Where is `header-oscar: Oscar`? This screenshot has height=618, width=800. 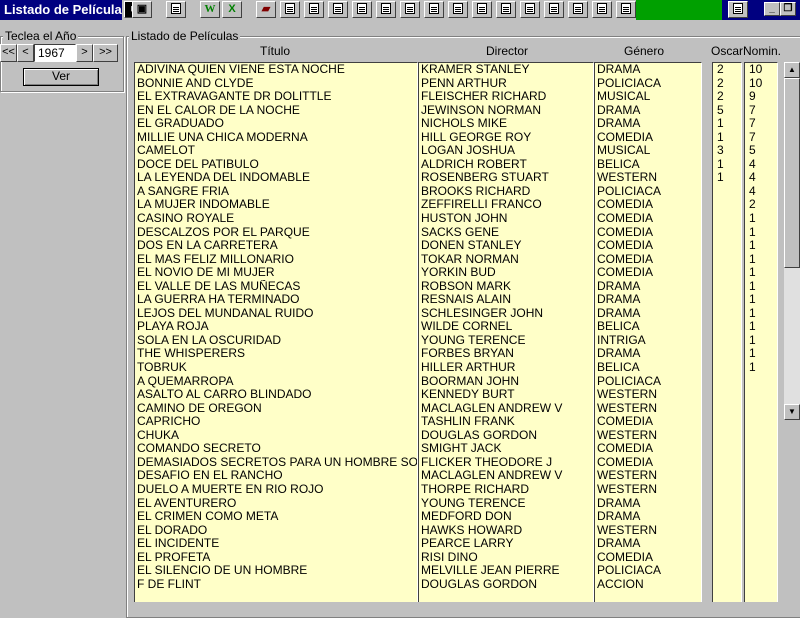
header-oscar: Oscar is located at coordinates (727, 51).